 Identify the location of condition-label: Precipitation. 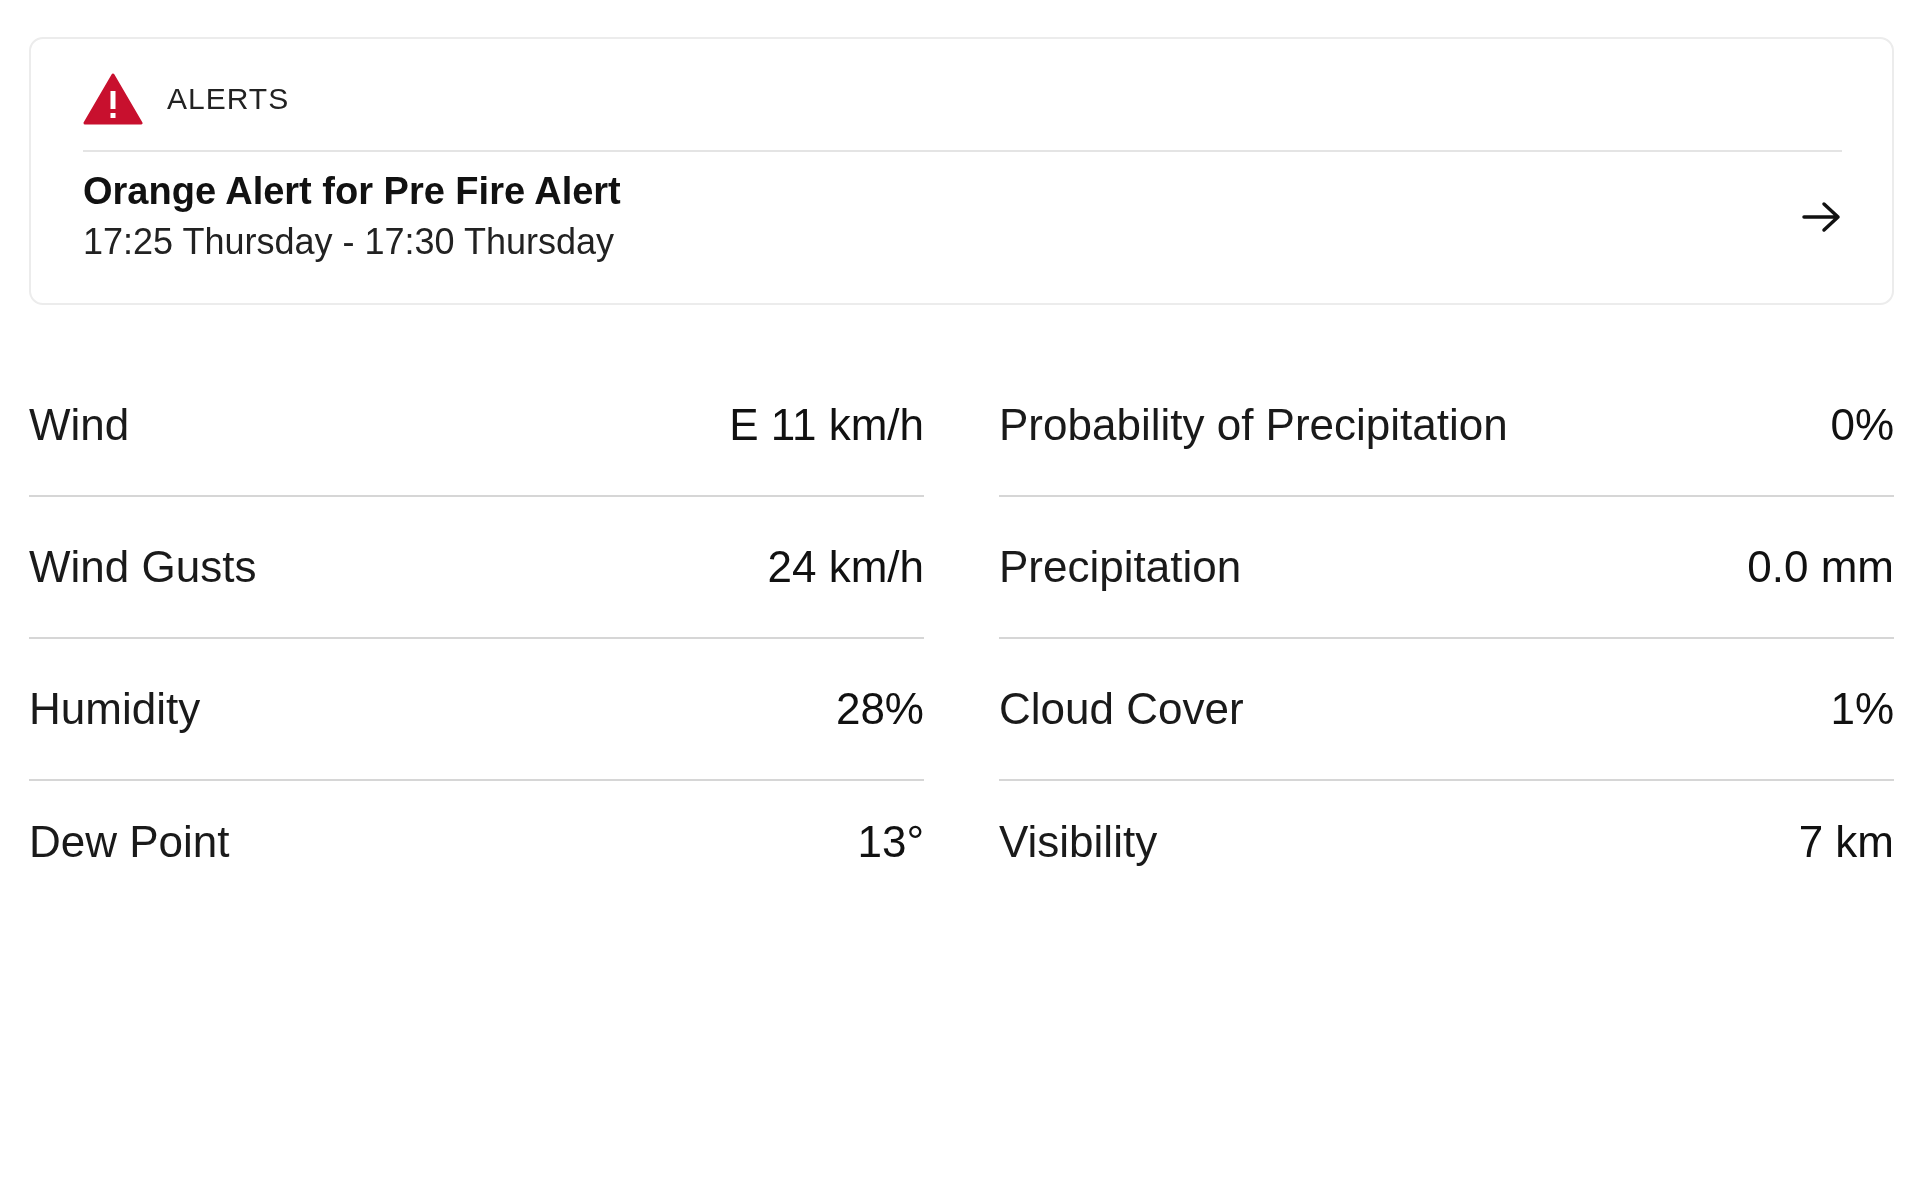
(1120, 567).